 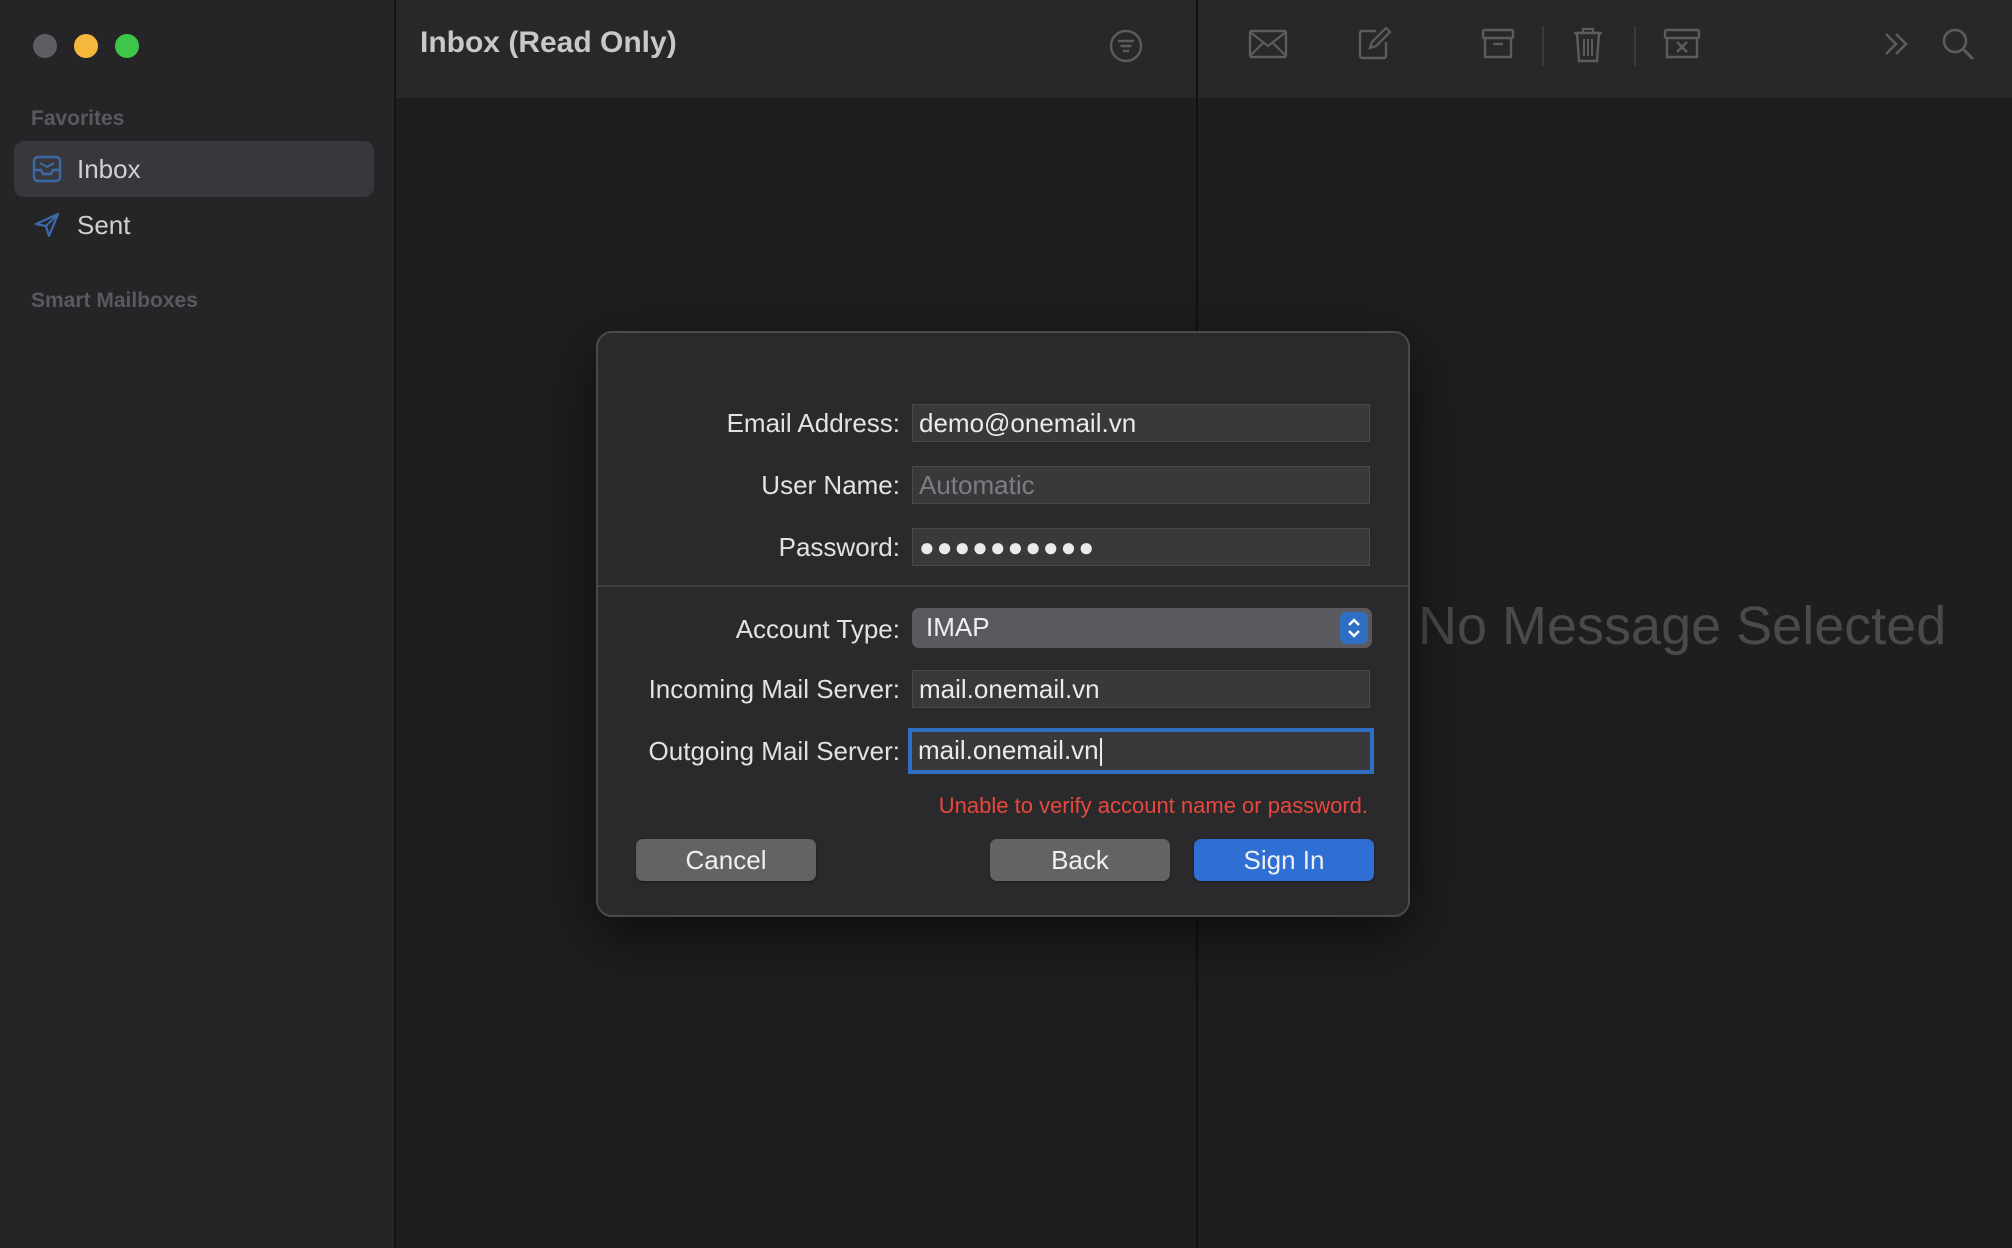 What do you see at coordinates (1682, 46) in the screenshot?
I see `junk-icon` at bounding box center [1682, 46].